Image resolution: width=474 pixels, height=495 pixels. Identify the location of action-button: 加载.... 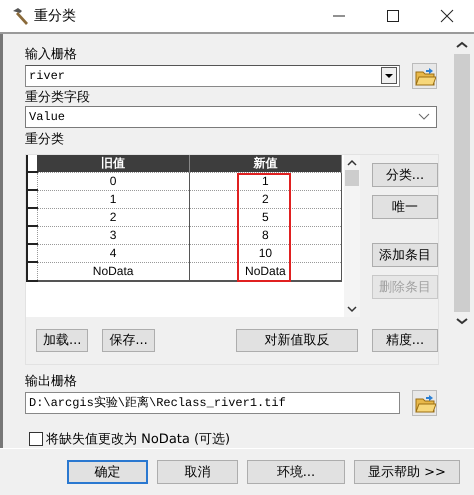
(62, 340).